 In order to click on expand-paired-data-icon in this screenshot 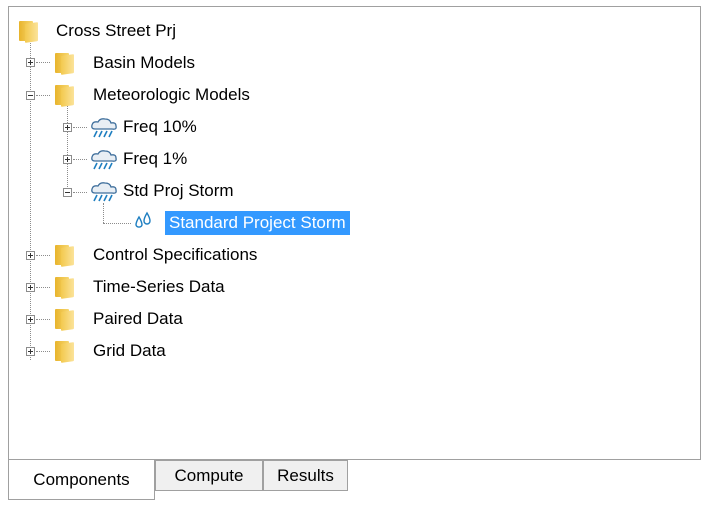, I will do `click(30, 319)`.